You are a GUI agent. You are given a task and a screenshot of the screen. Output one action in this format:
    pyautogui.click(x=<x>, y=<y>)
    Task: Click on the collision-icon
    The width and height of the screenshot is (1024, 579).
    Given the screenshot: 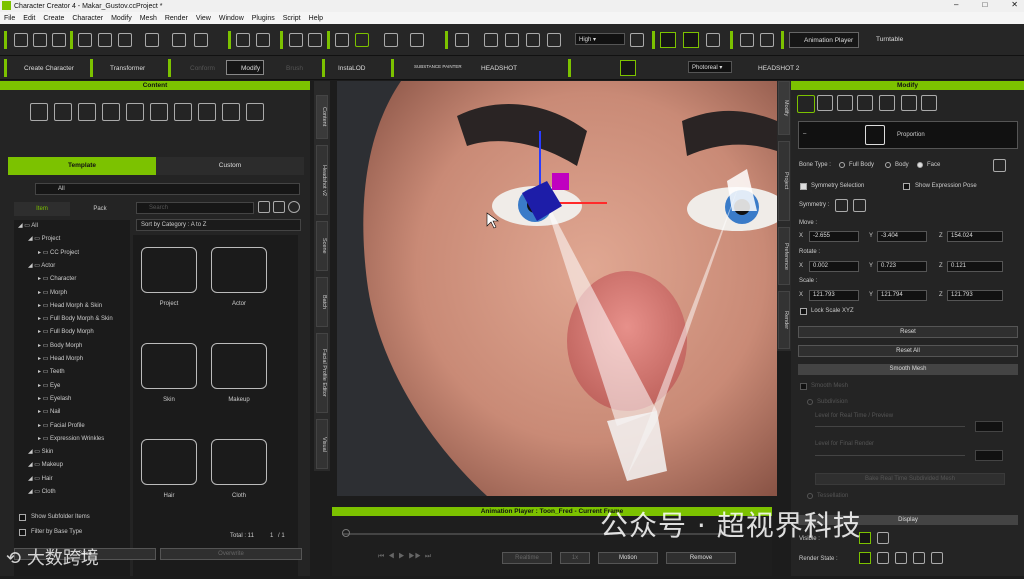 What is the action you would take?
    pyautogui.click(x=713, y=40)
    